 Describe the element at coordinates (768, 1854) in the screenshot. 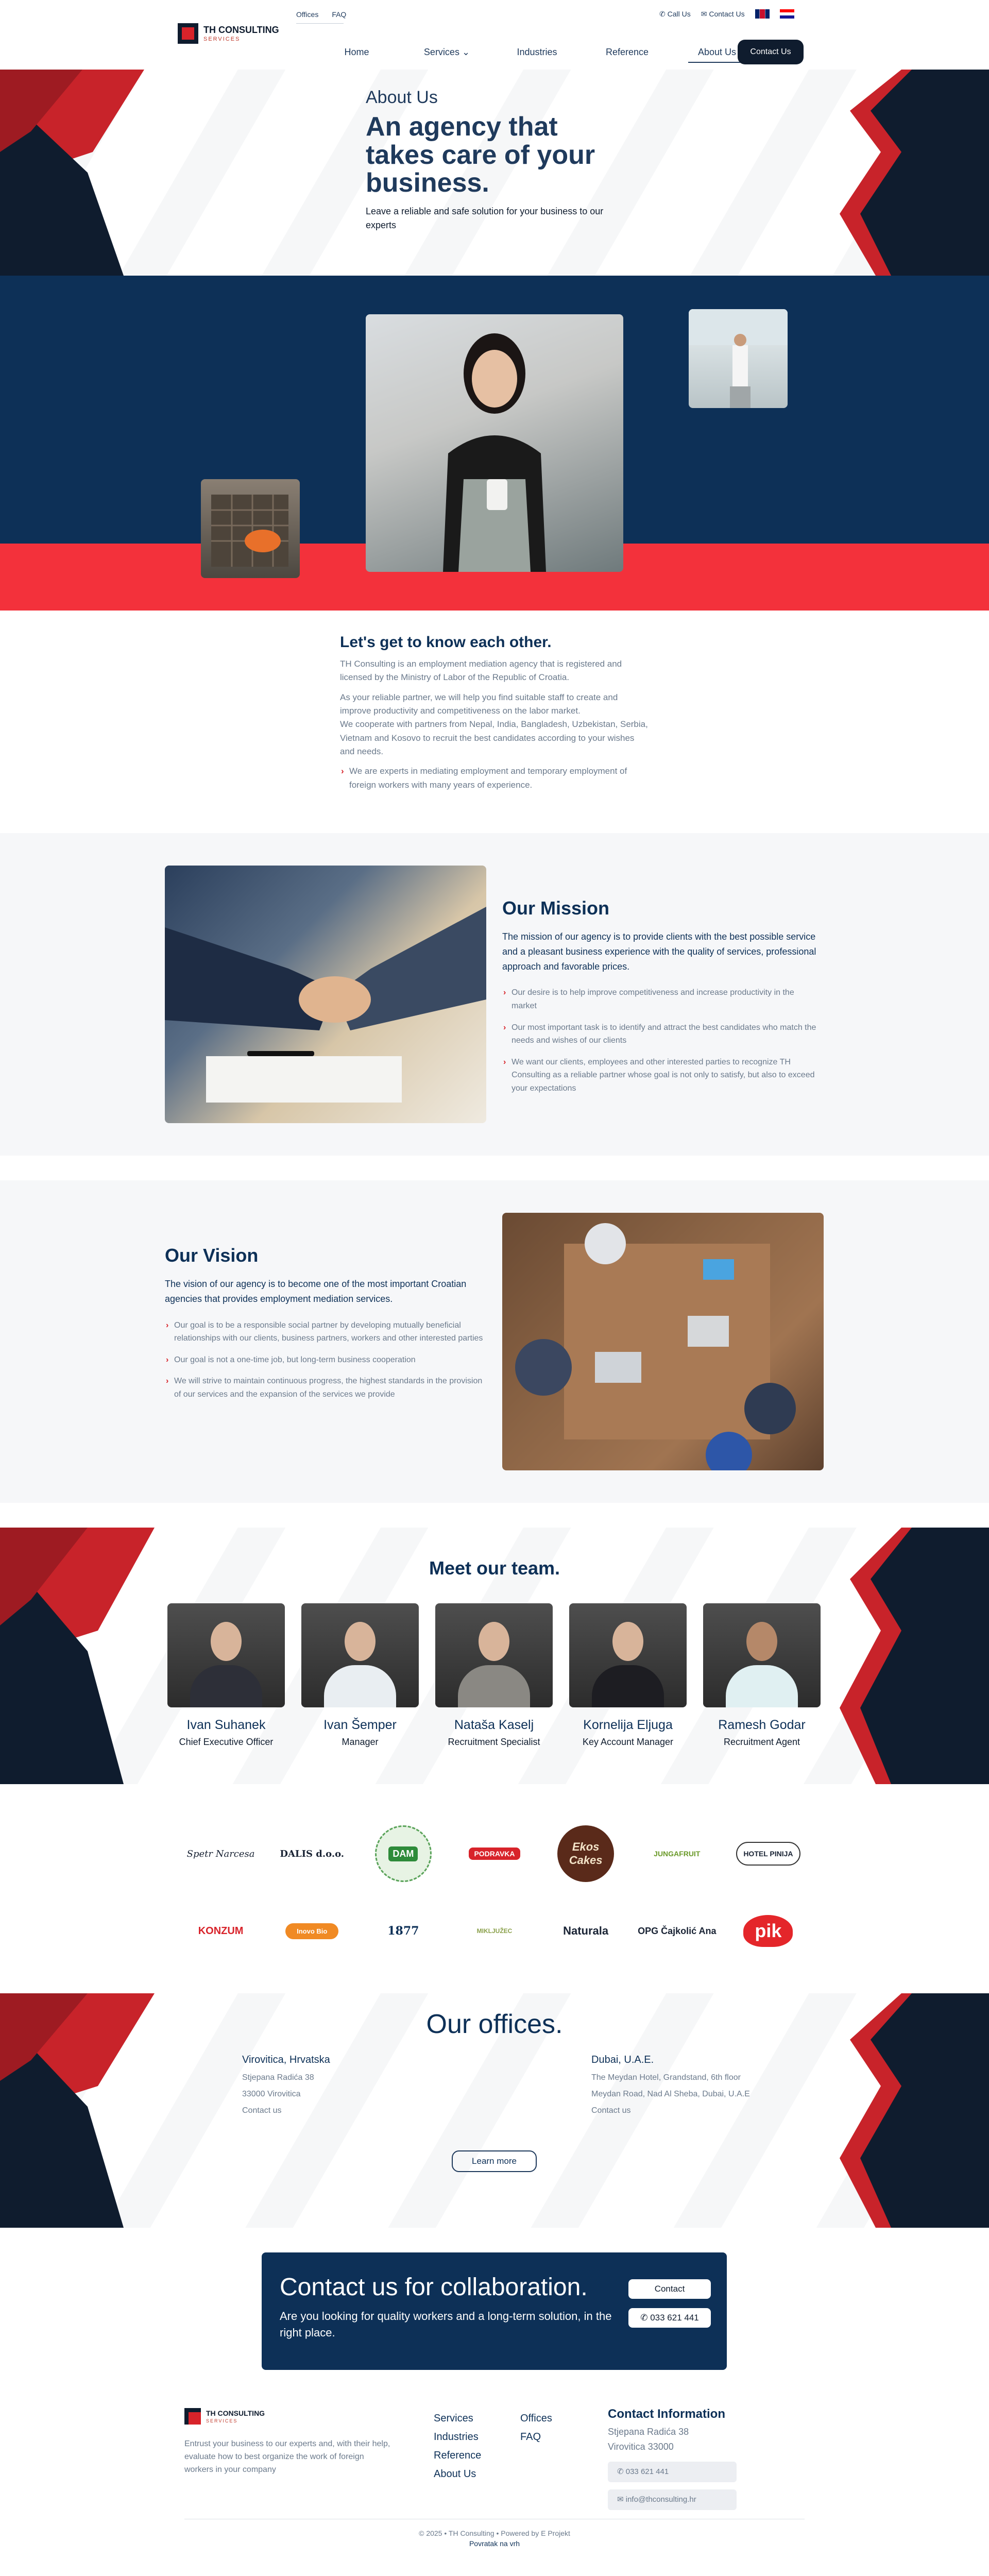

I see `client-logo: HOTEL PINIJA` at that location.